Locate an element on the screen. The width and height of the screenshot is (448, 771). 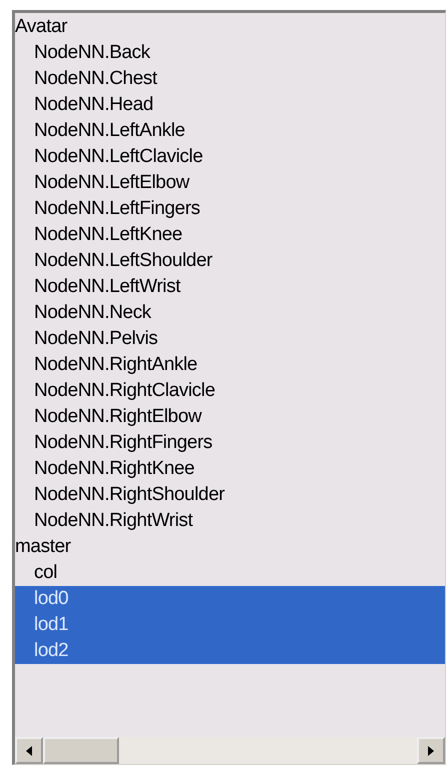
tree-item: NodeNN.Back is located at coordinates (230, 53).